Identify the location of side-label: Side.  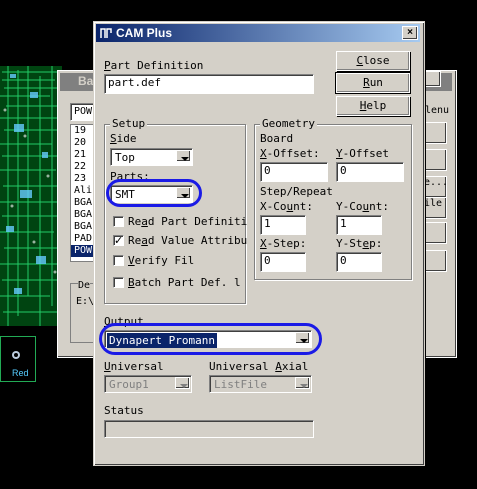
(123, 138).